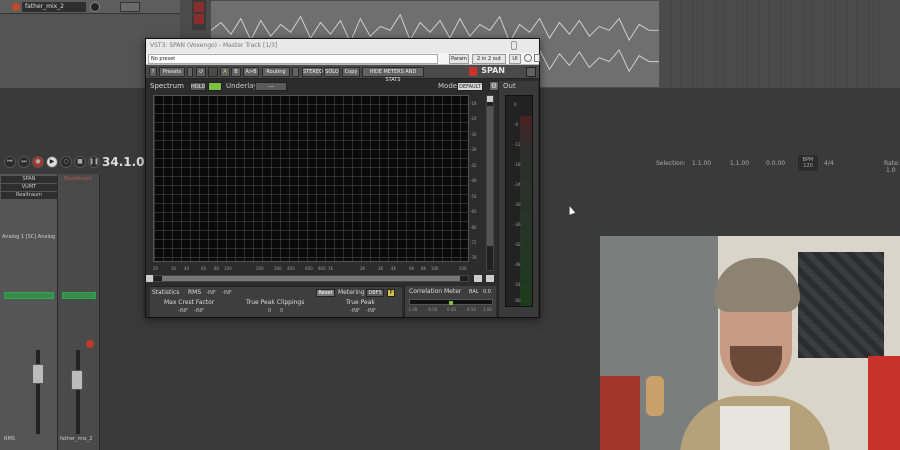 Image resolution: width=900 pixels, height=450 pixels. What do you see at coordinates (891, 170) in the screenshot?
I see `rate-value: 1.0` at bounding box center [891, 170].